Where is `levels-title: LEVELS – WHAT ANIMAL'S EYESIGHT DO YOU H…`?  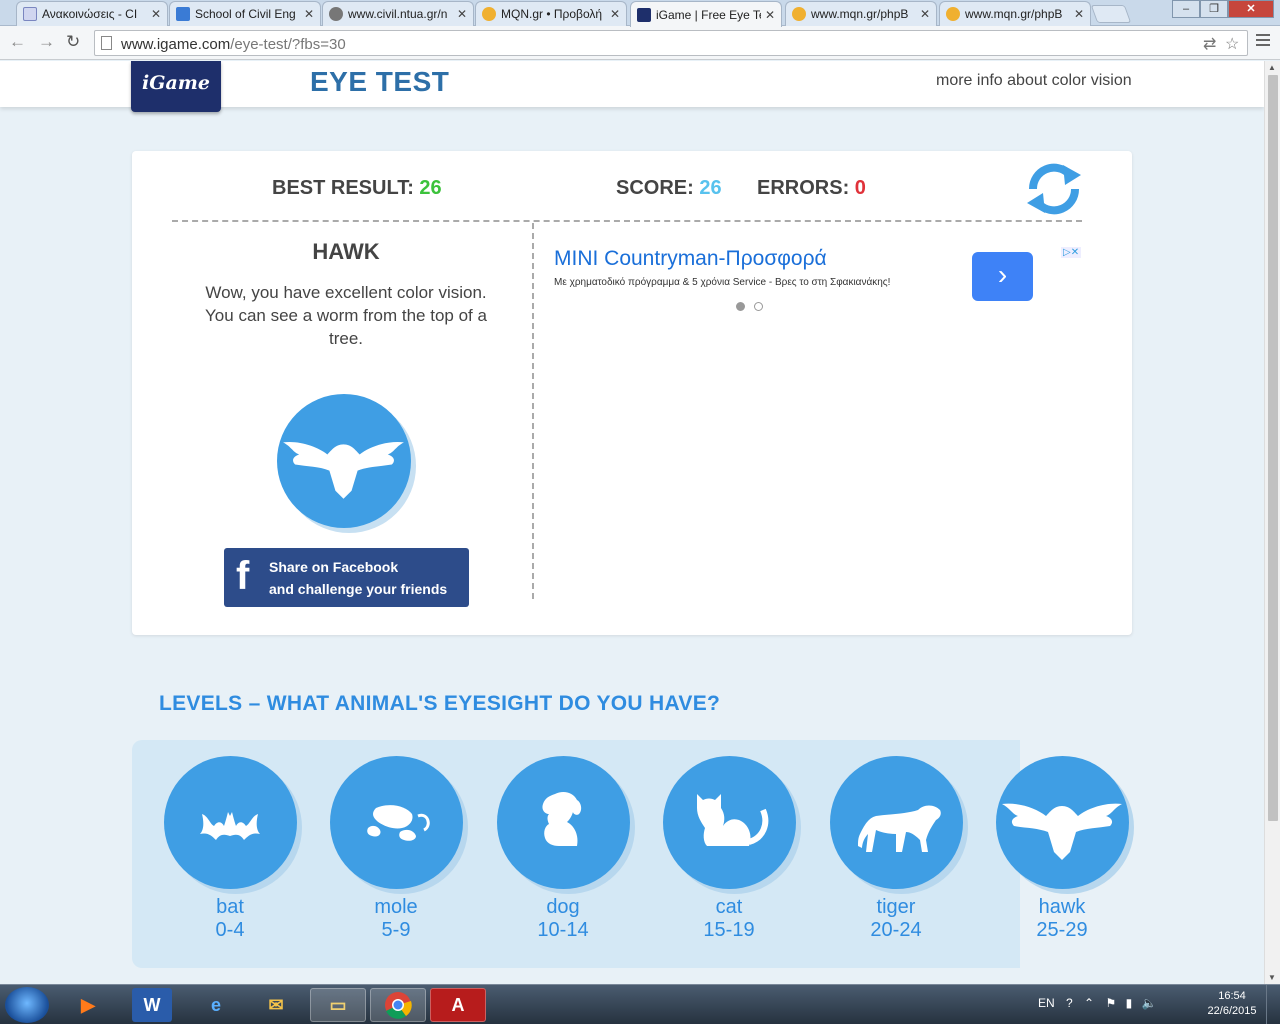 levels-title: LEVELS – WHAT ANIMAL'S EYESIGHT DO YOU H… is located at coordinates (440, 703).